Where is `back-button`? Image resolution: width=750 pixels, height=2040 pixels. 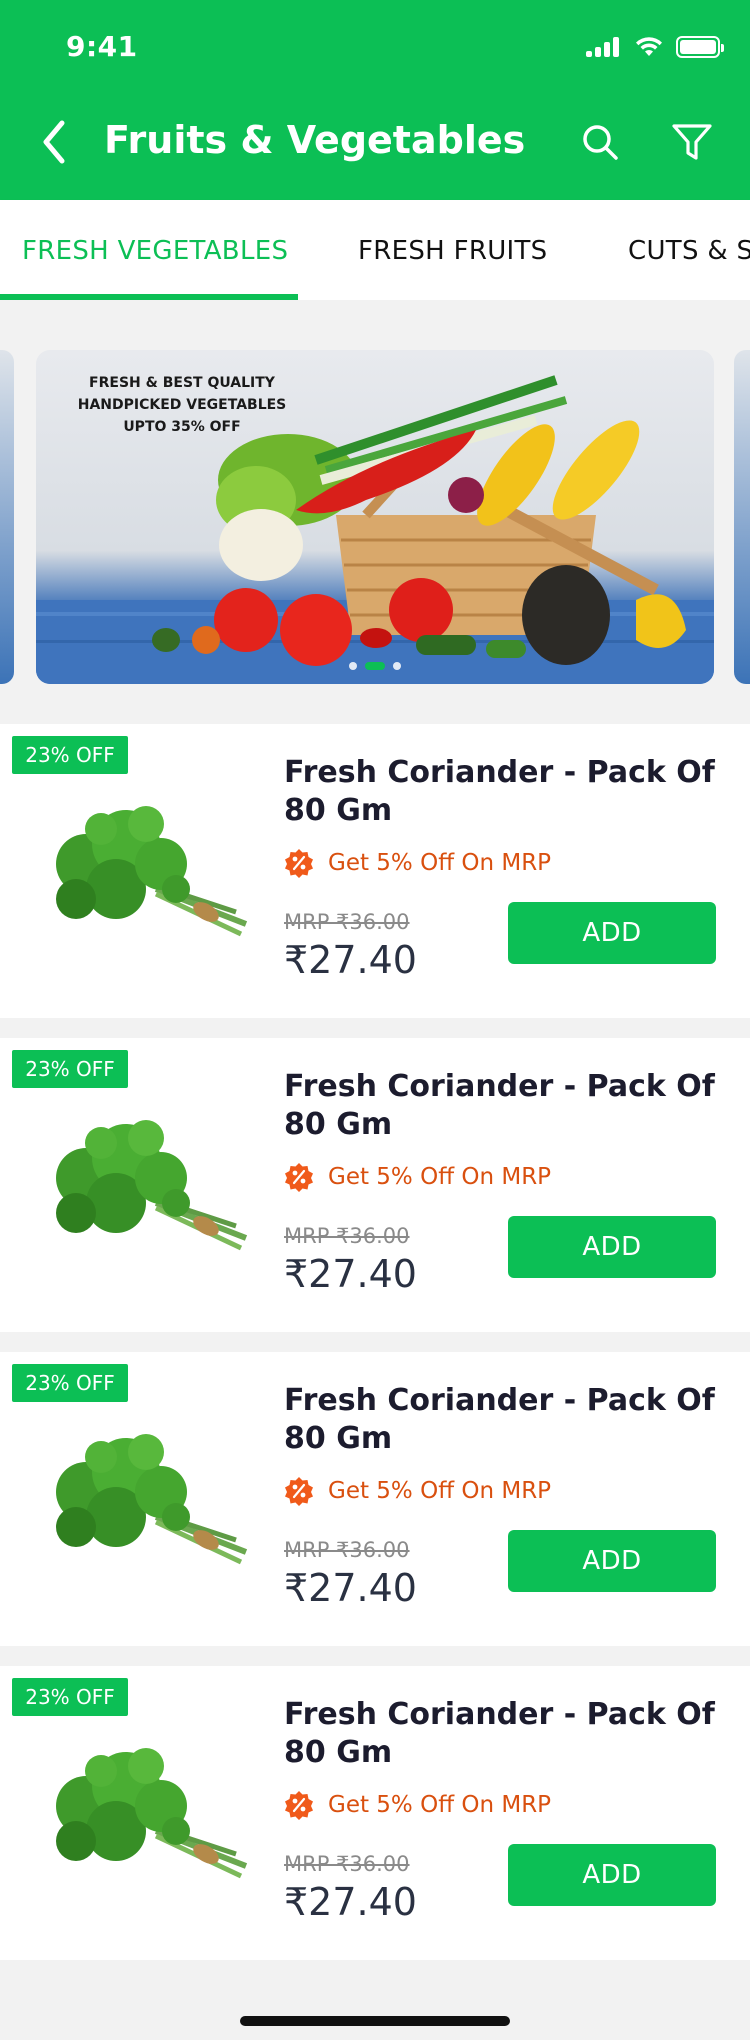
back-button is located at coordinates (54, 142).